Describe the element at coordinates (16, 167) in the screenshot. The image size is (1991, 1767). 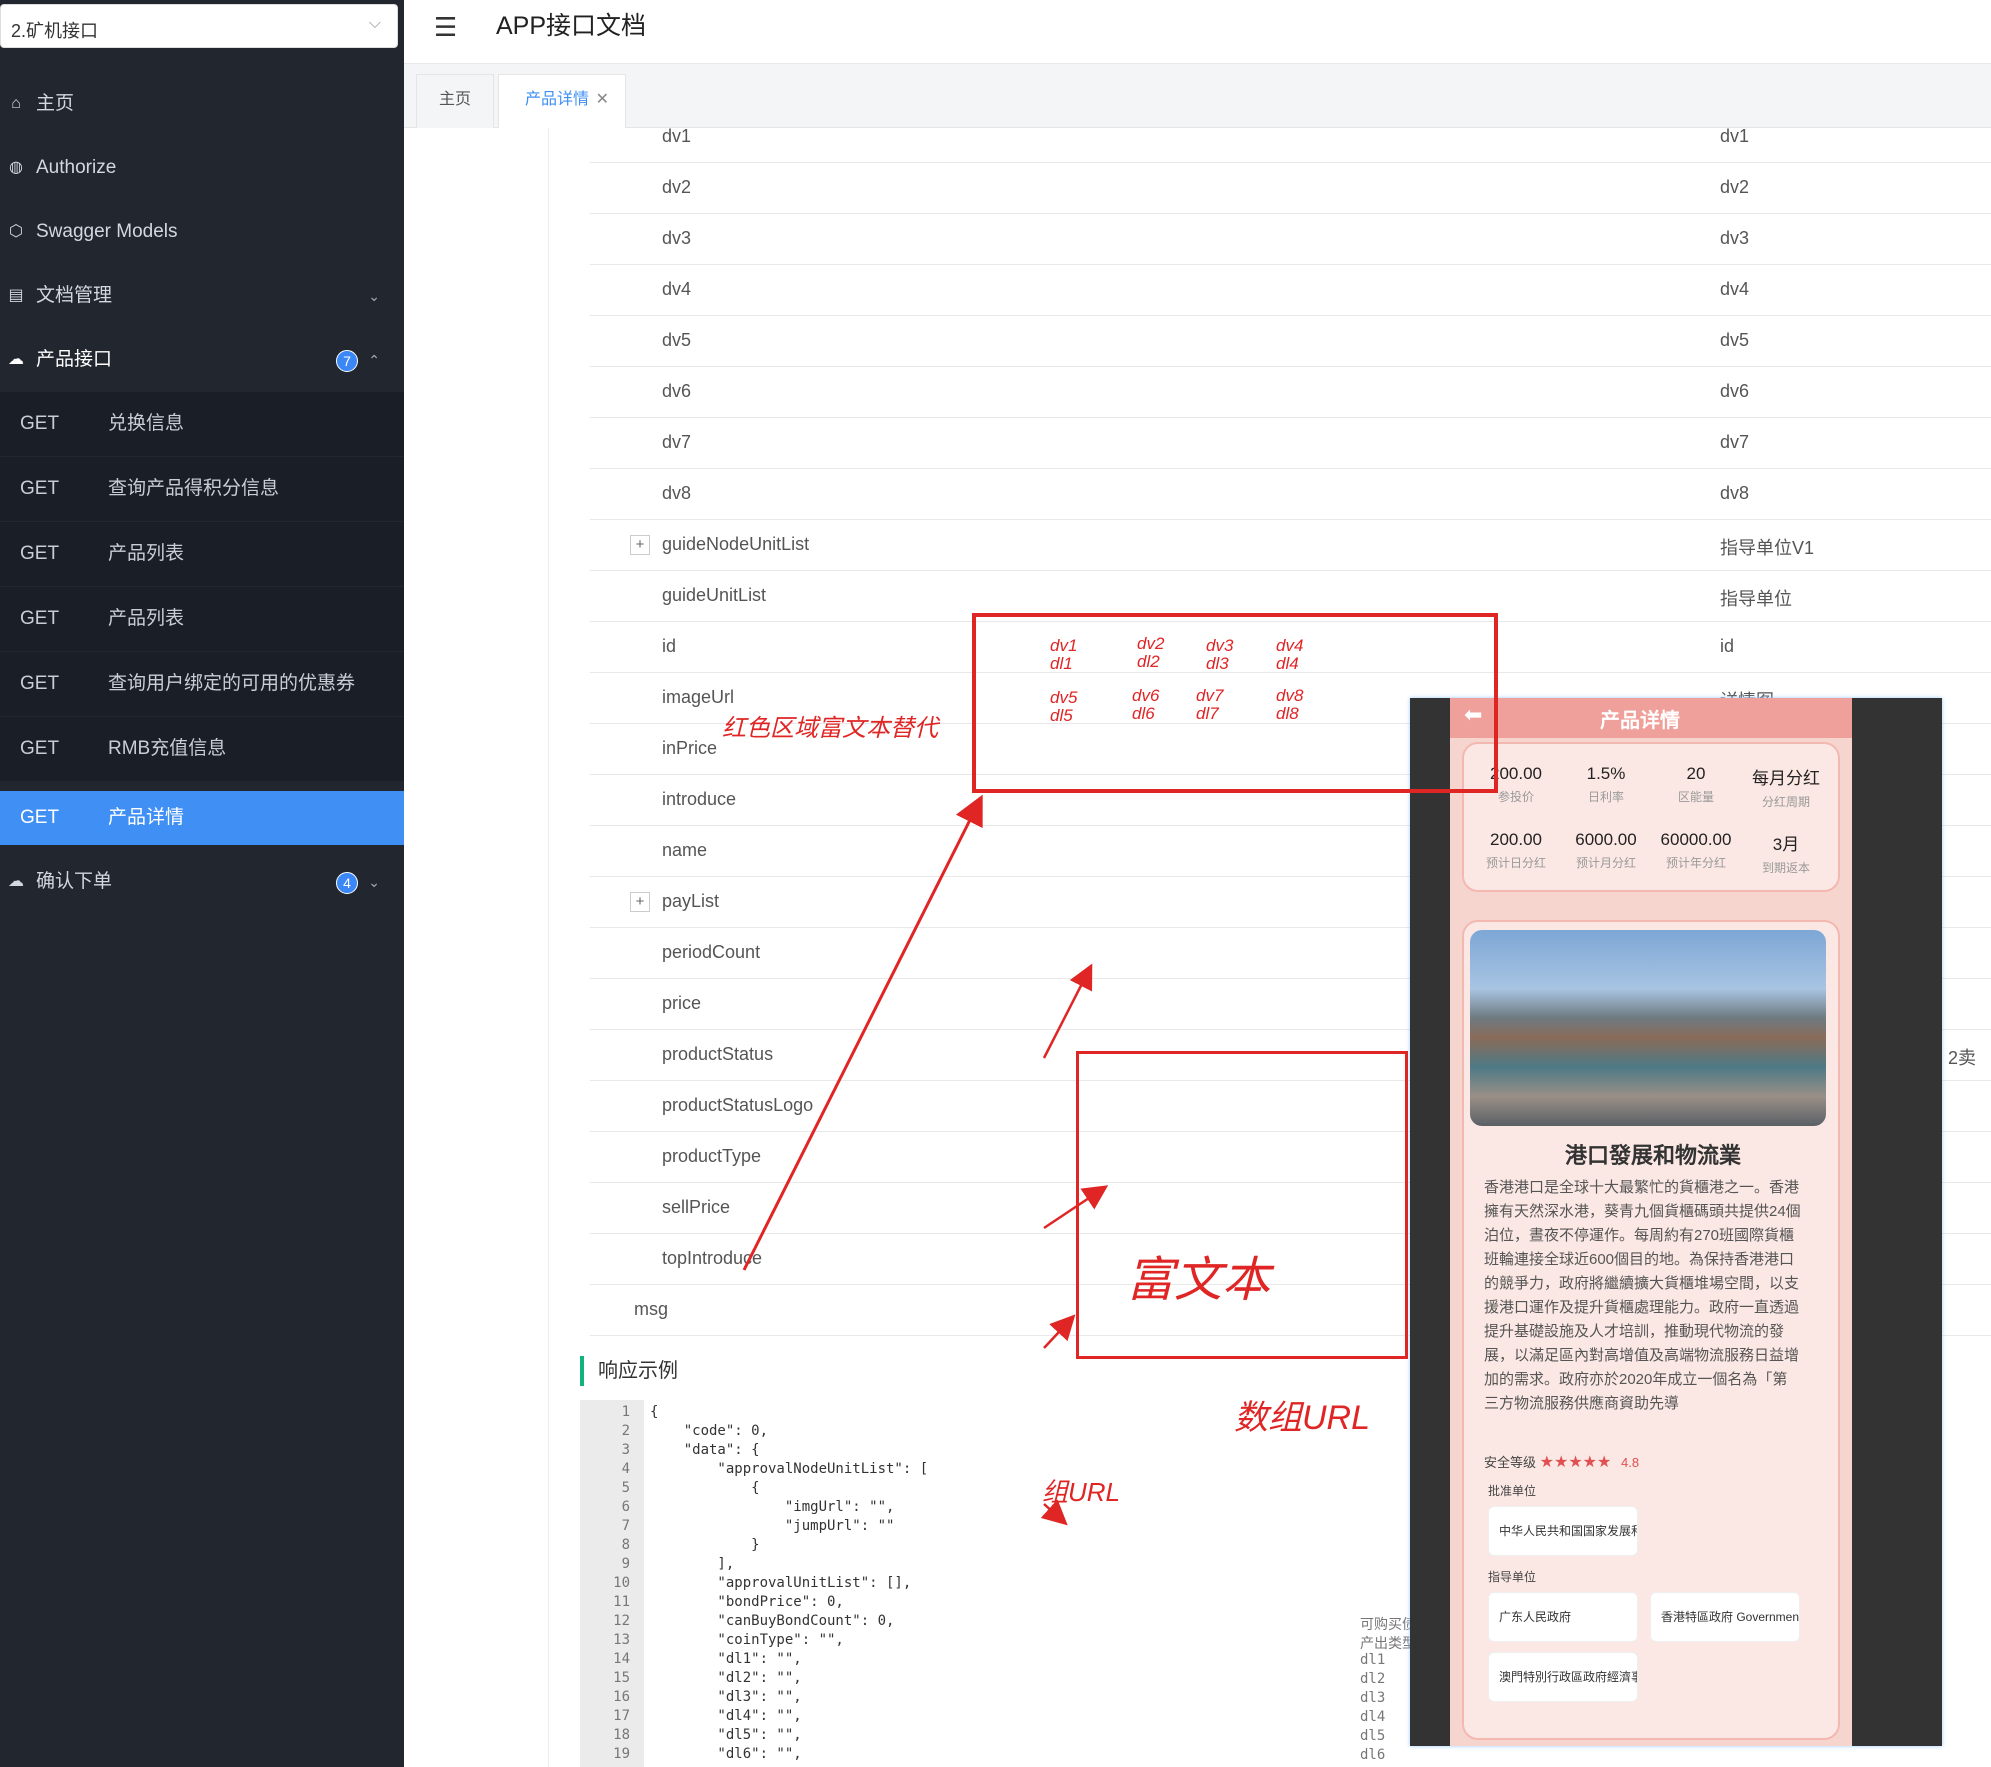
I see `lock-icon: ◍` at that location.